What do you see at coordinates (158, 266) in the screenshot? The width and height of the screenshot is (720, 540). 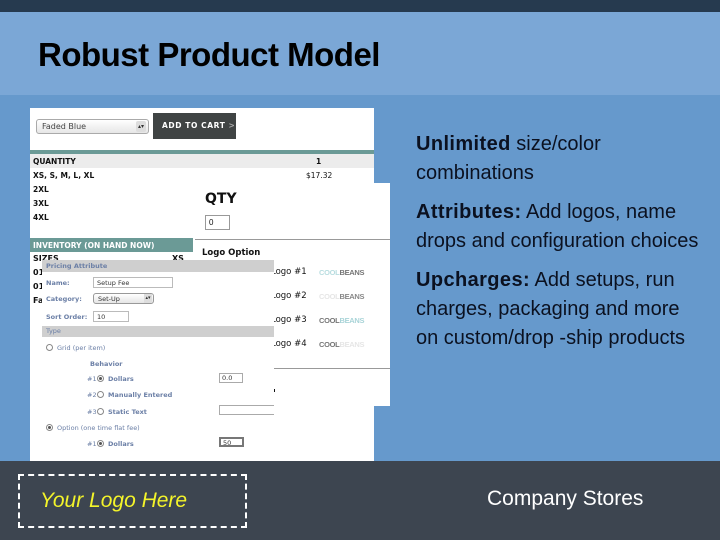 I see `pricing-attribute-header: Pricing Attribute` at bounding box center [158, 266].